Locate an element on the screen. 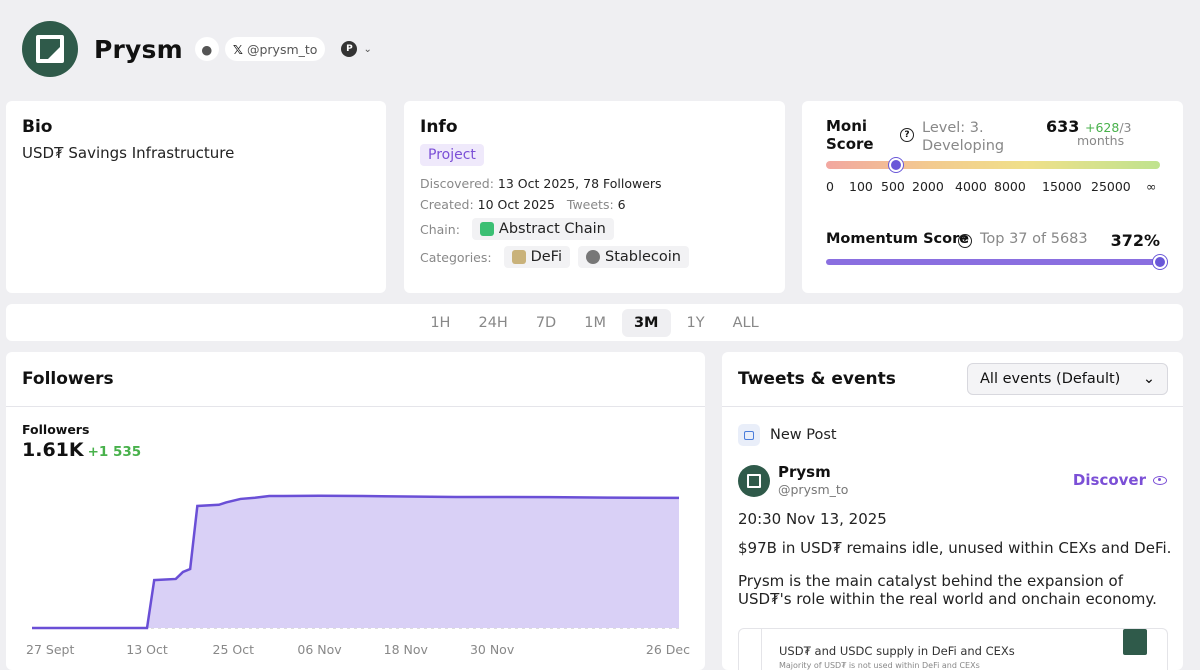 This screenshot has width=1200, height=670. chevron-down-icon: ⌄ is located at coordinates (367, 49).